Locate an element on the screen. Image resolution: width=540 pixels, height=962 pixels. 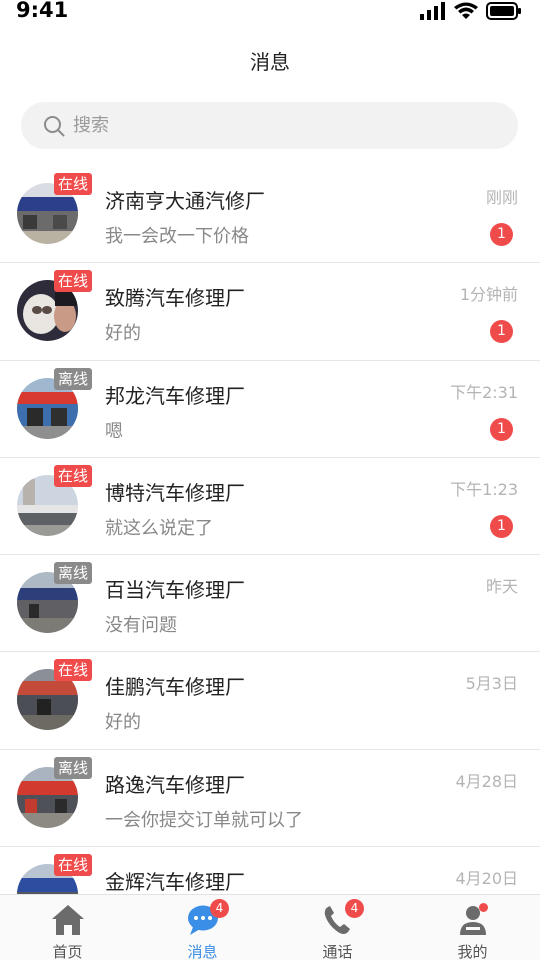
search-icon is located at coordinates (54, 125).